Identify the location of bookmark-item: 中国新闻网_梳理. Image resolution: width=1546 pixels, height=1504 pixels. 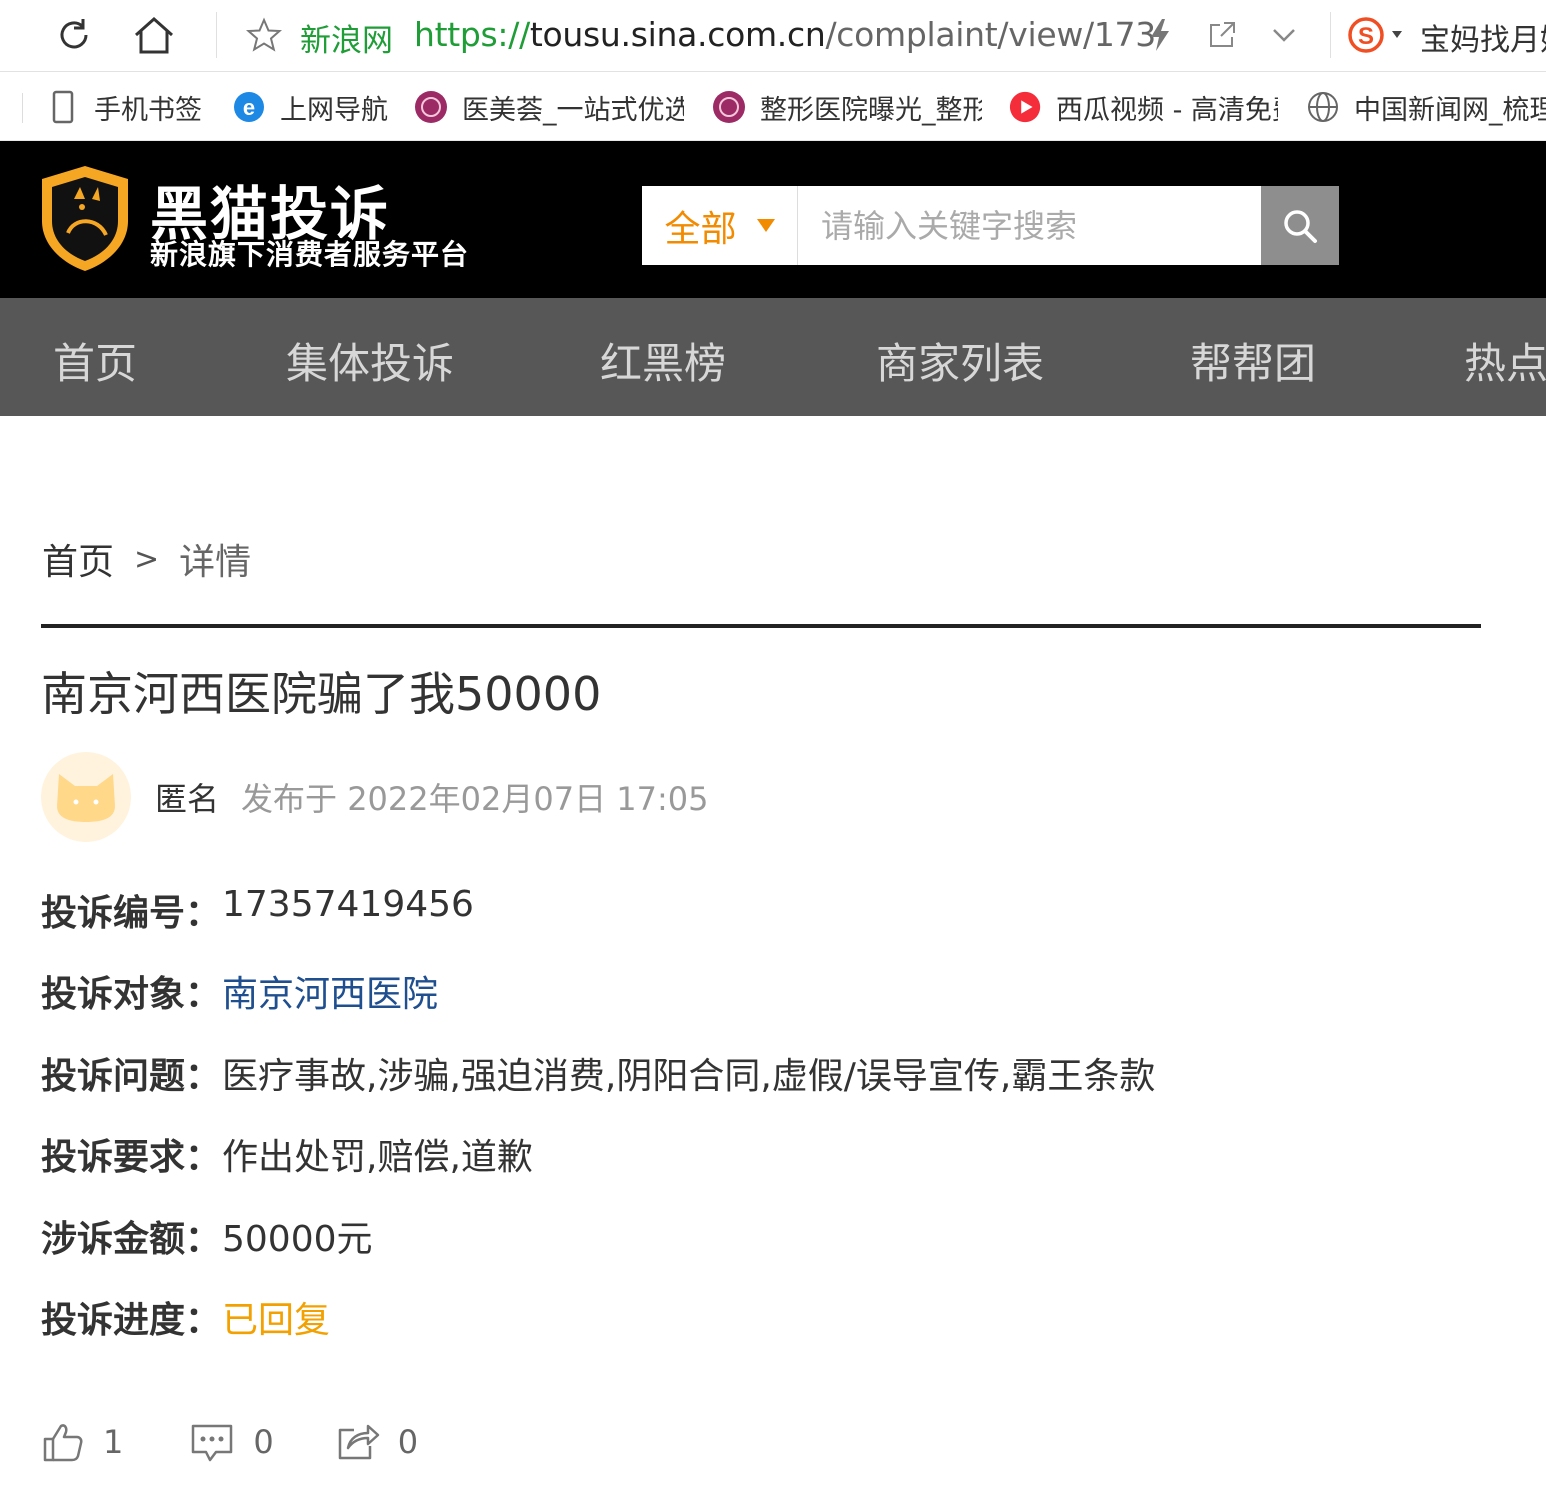
(1426, 107).